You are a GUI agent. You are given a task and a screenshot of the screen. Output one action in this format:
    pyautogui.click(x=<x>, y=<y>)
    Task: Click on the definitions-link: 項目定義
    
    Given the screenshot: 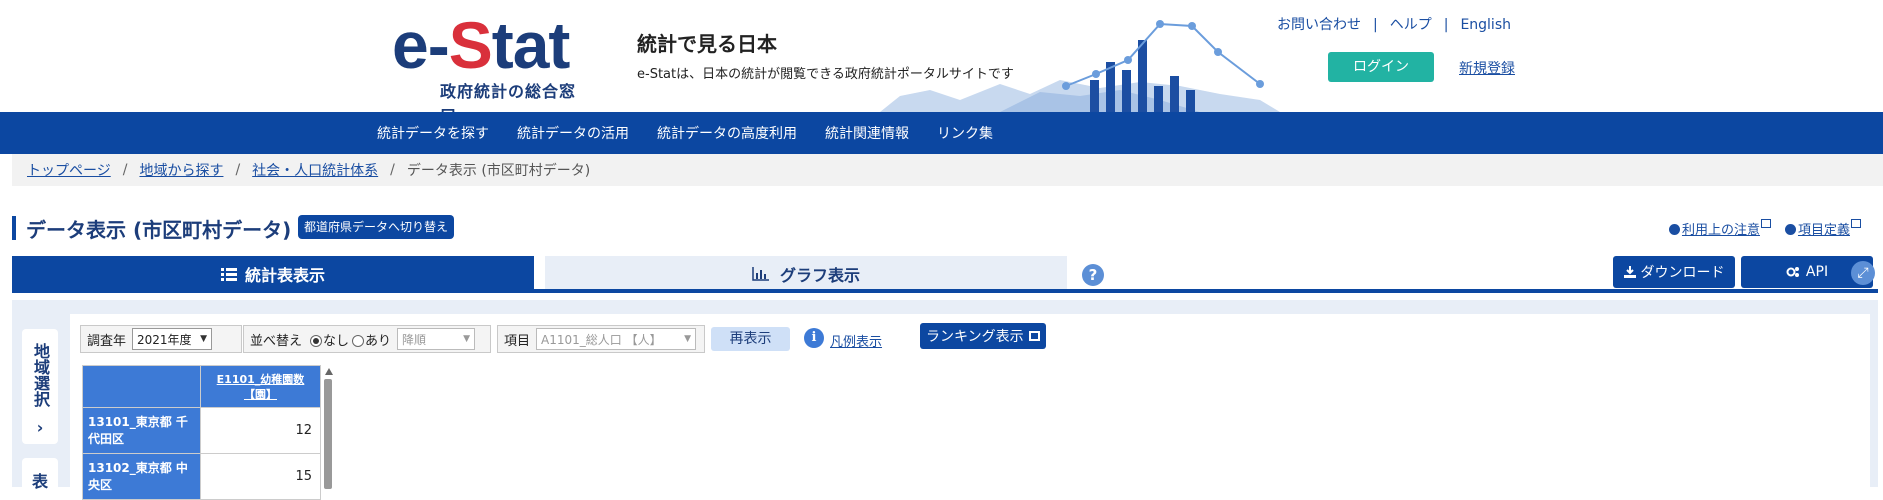 What is the action you would take?
    pyautogui.click(x=1824, y=230)
    